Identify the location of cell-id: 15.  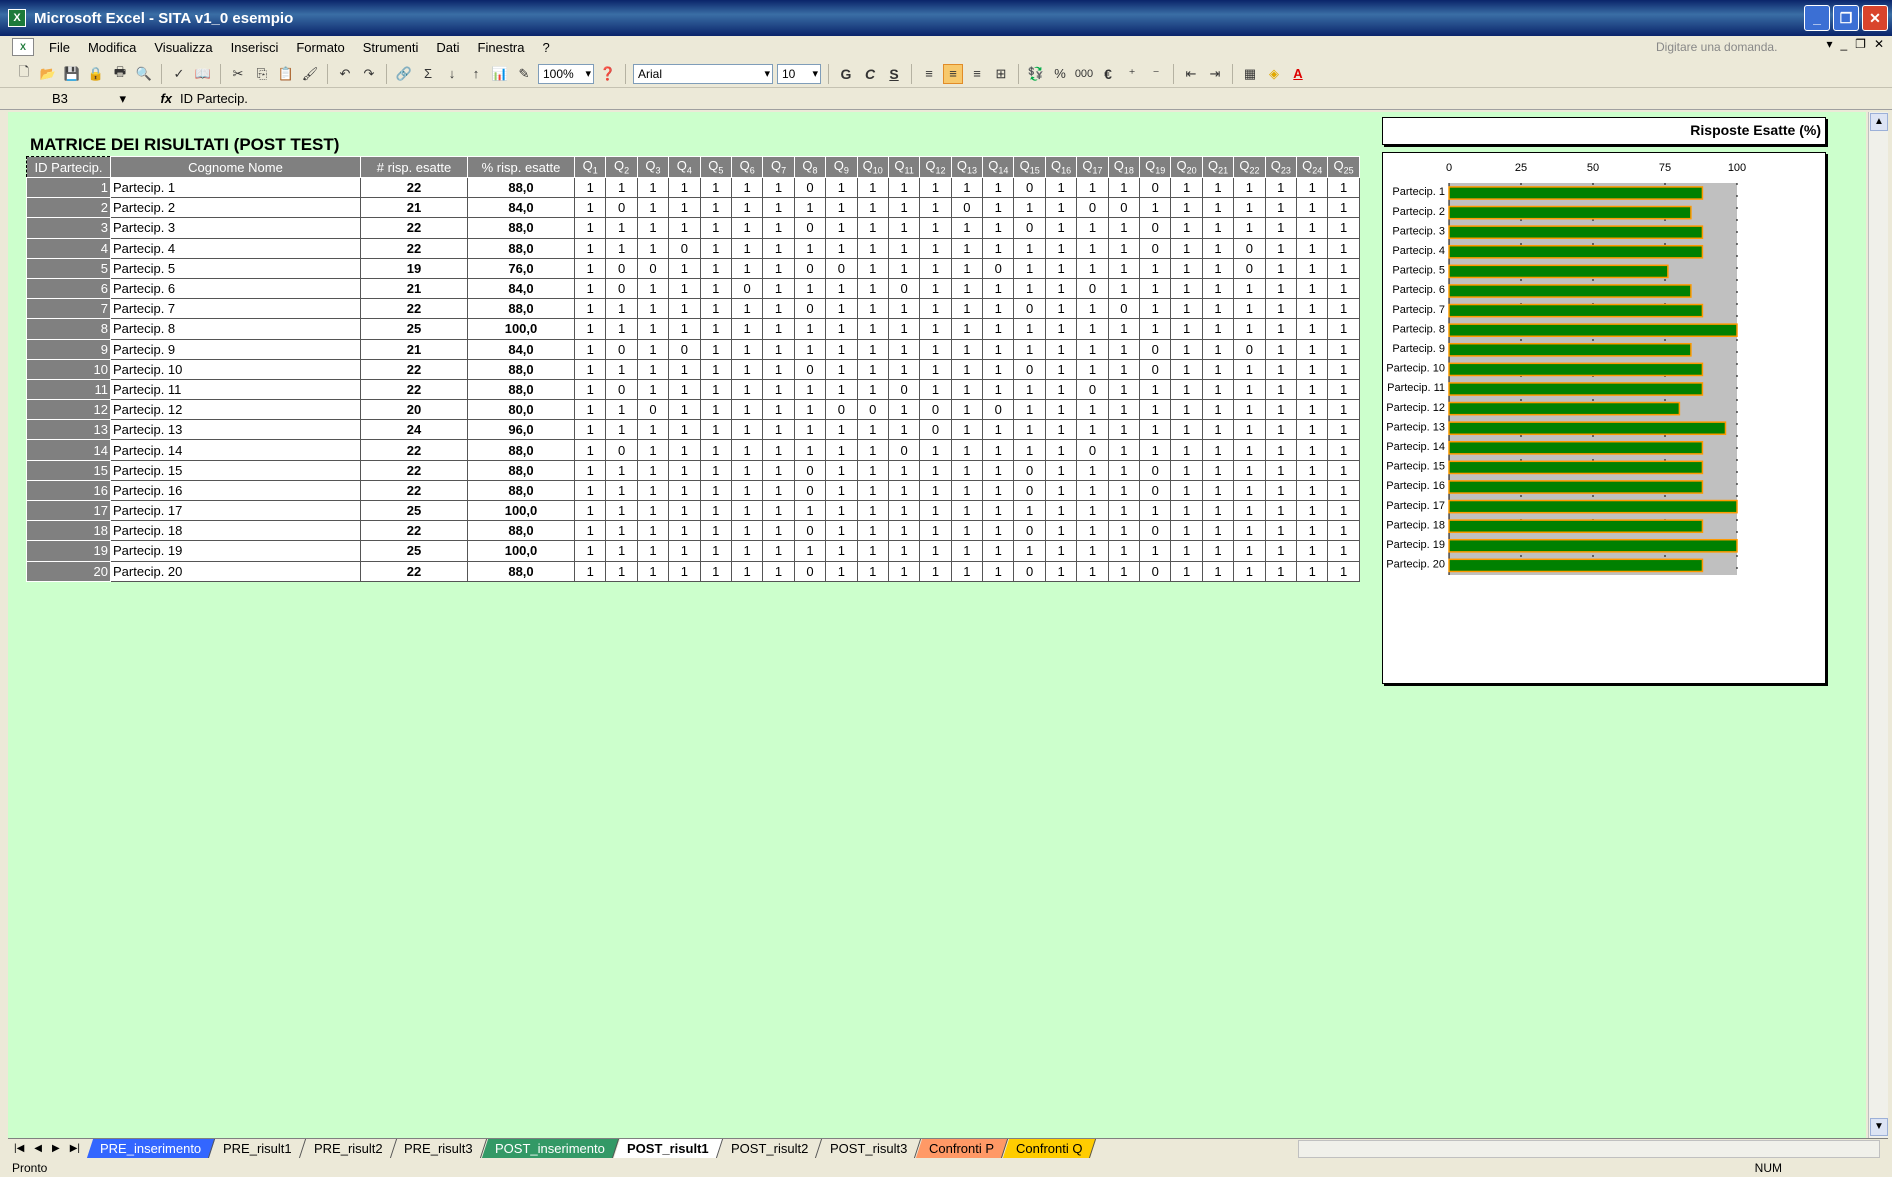
(68, 470).